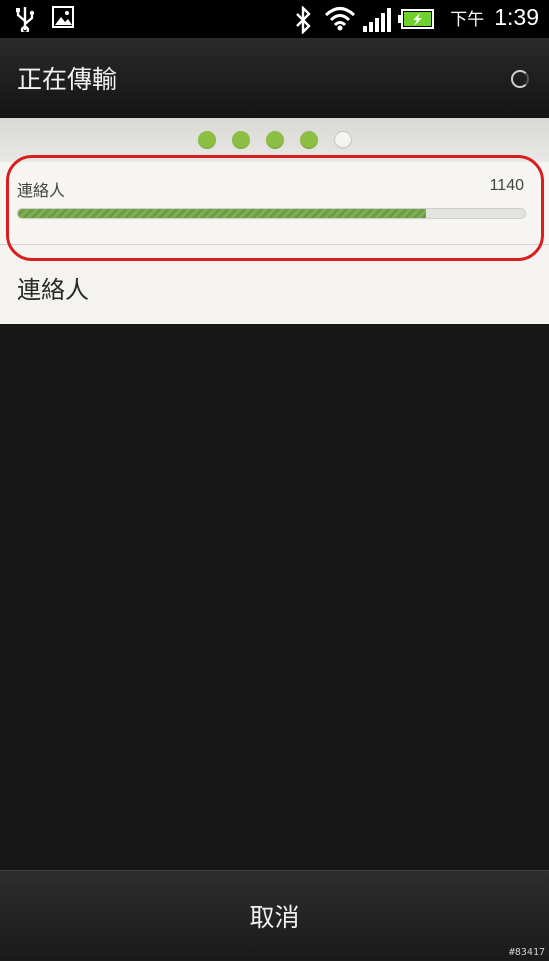  Describe the element at coordinates (303, 20) in the screenshot. I see `bluetooth-icon` at that location.